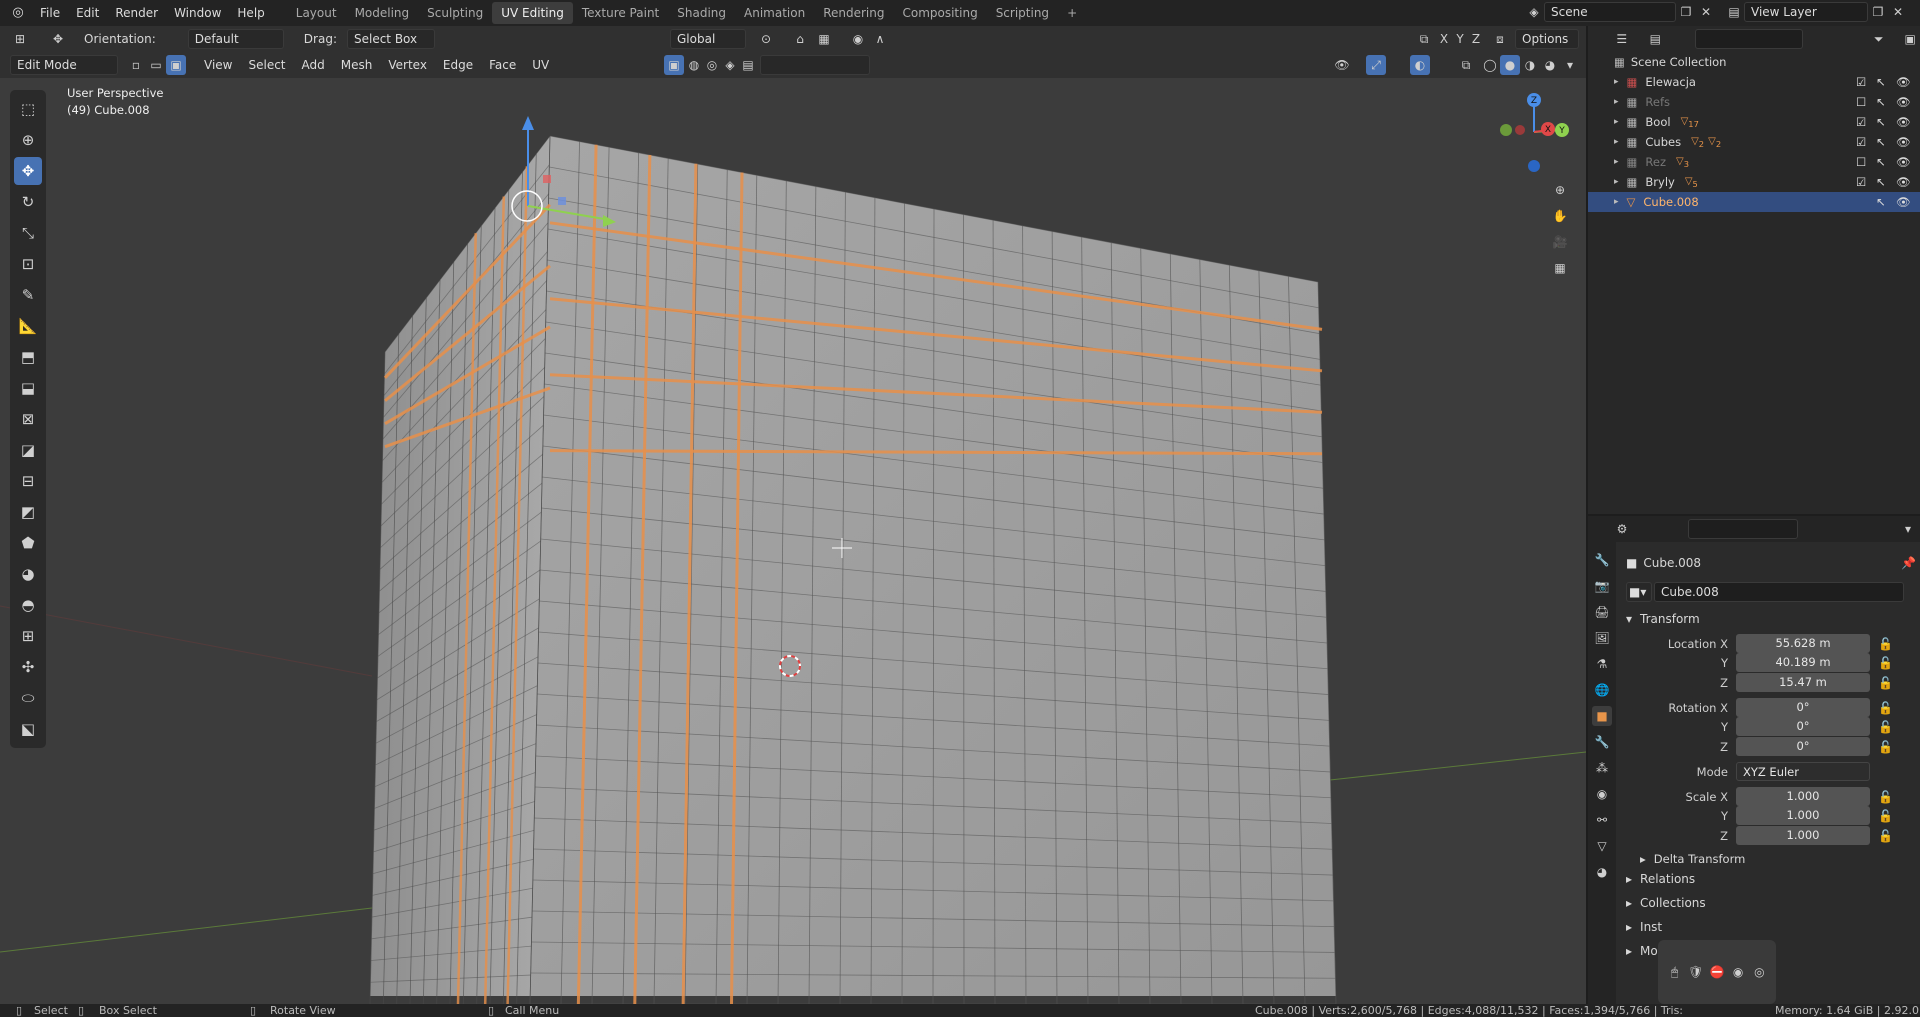  What do you see at coordinates (28, 543) in the screenshot?
I see `poly-build-tool-icon: ⬟` at bounding box center [28, 543].